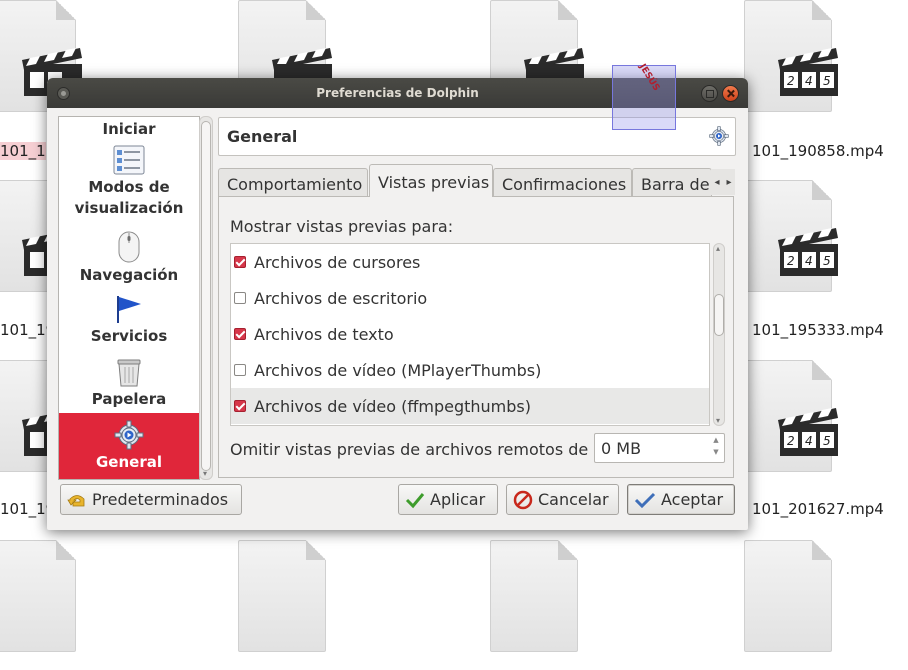 This screenshot has height=670, width=908. I want to click on sidebar-item-iniciar: Iniciar, so click(129, 129).